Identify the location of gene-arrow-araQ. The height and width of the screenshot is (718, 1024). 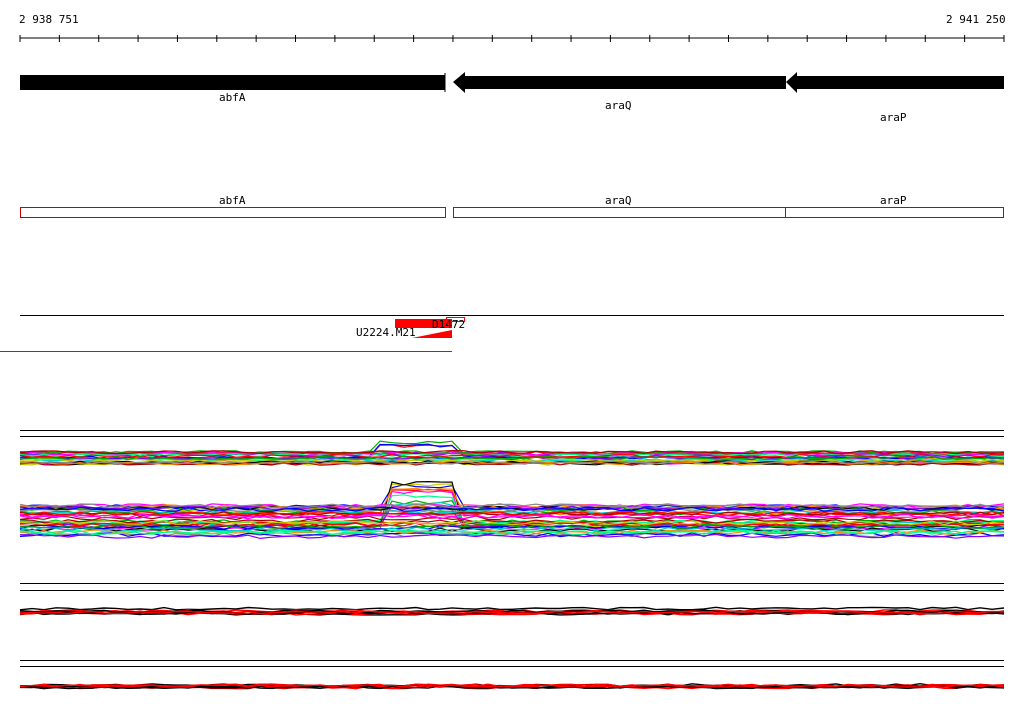
(619, 82).